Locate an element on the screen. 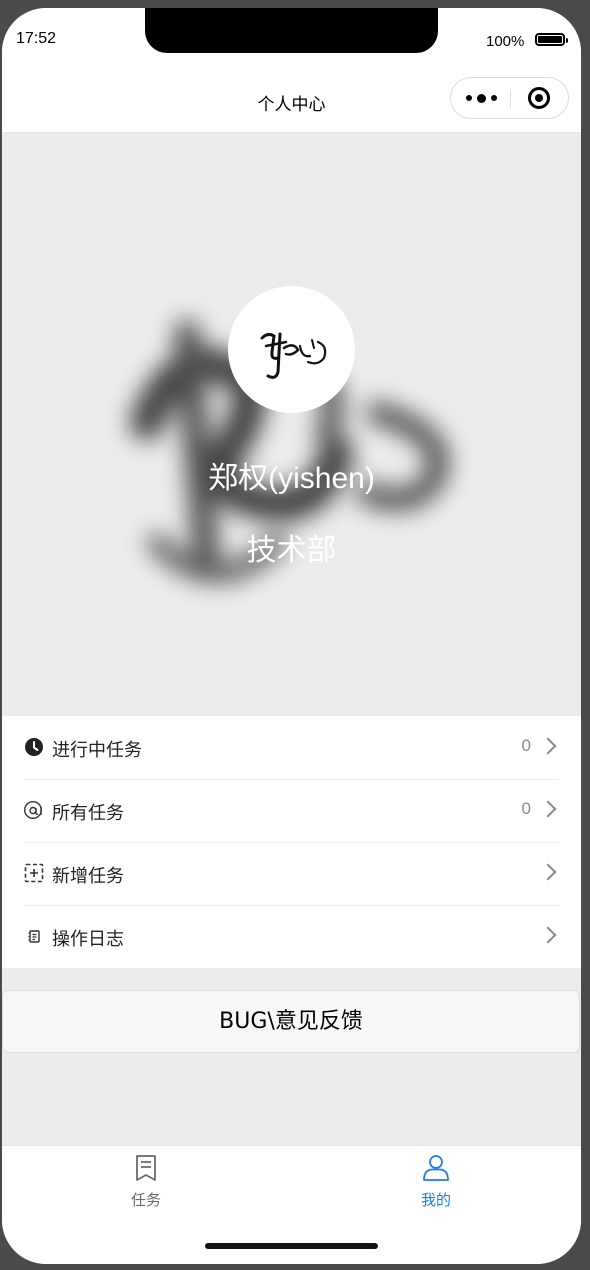  user-department: 技术部 is located at coordinates (291, 550).